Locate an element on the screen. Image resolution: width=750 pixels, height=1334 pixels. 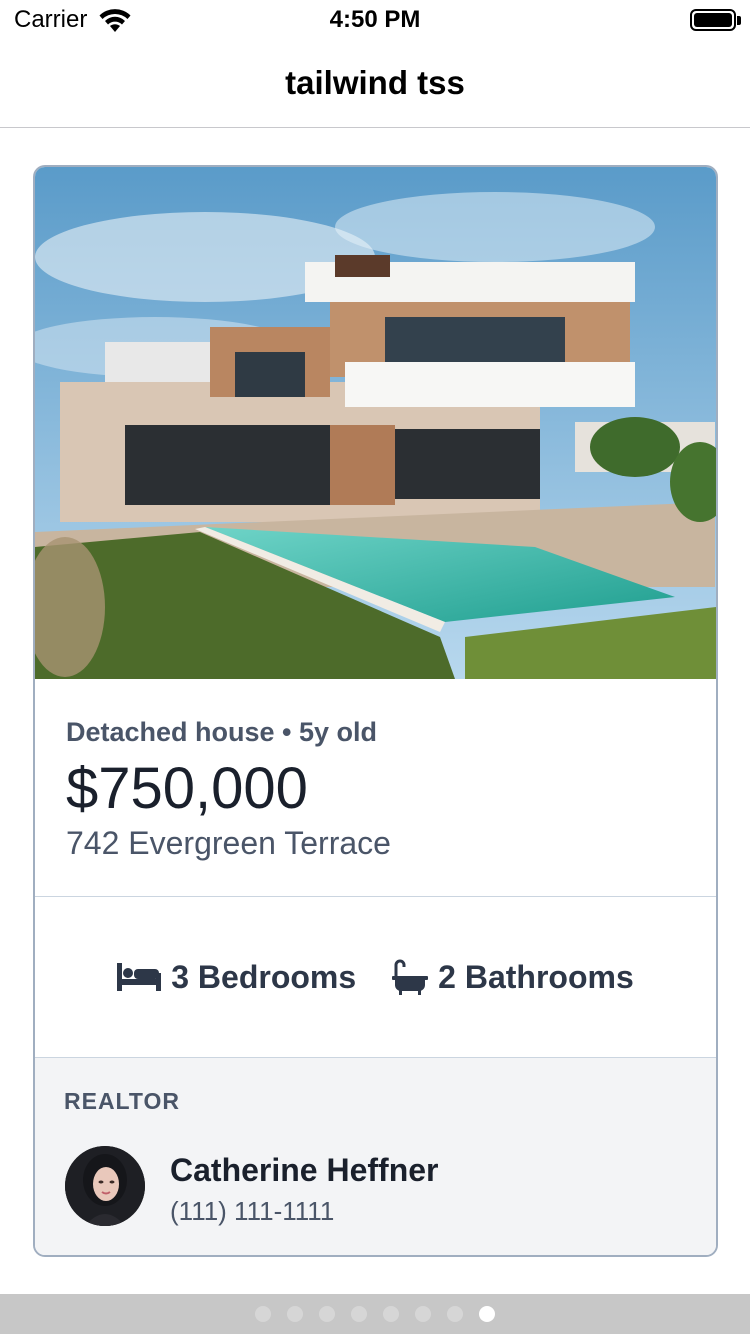
property-type: Detached house • 5y old is located at coordinates (222, 732).